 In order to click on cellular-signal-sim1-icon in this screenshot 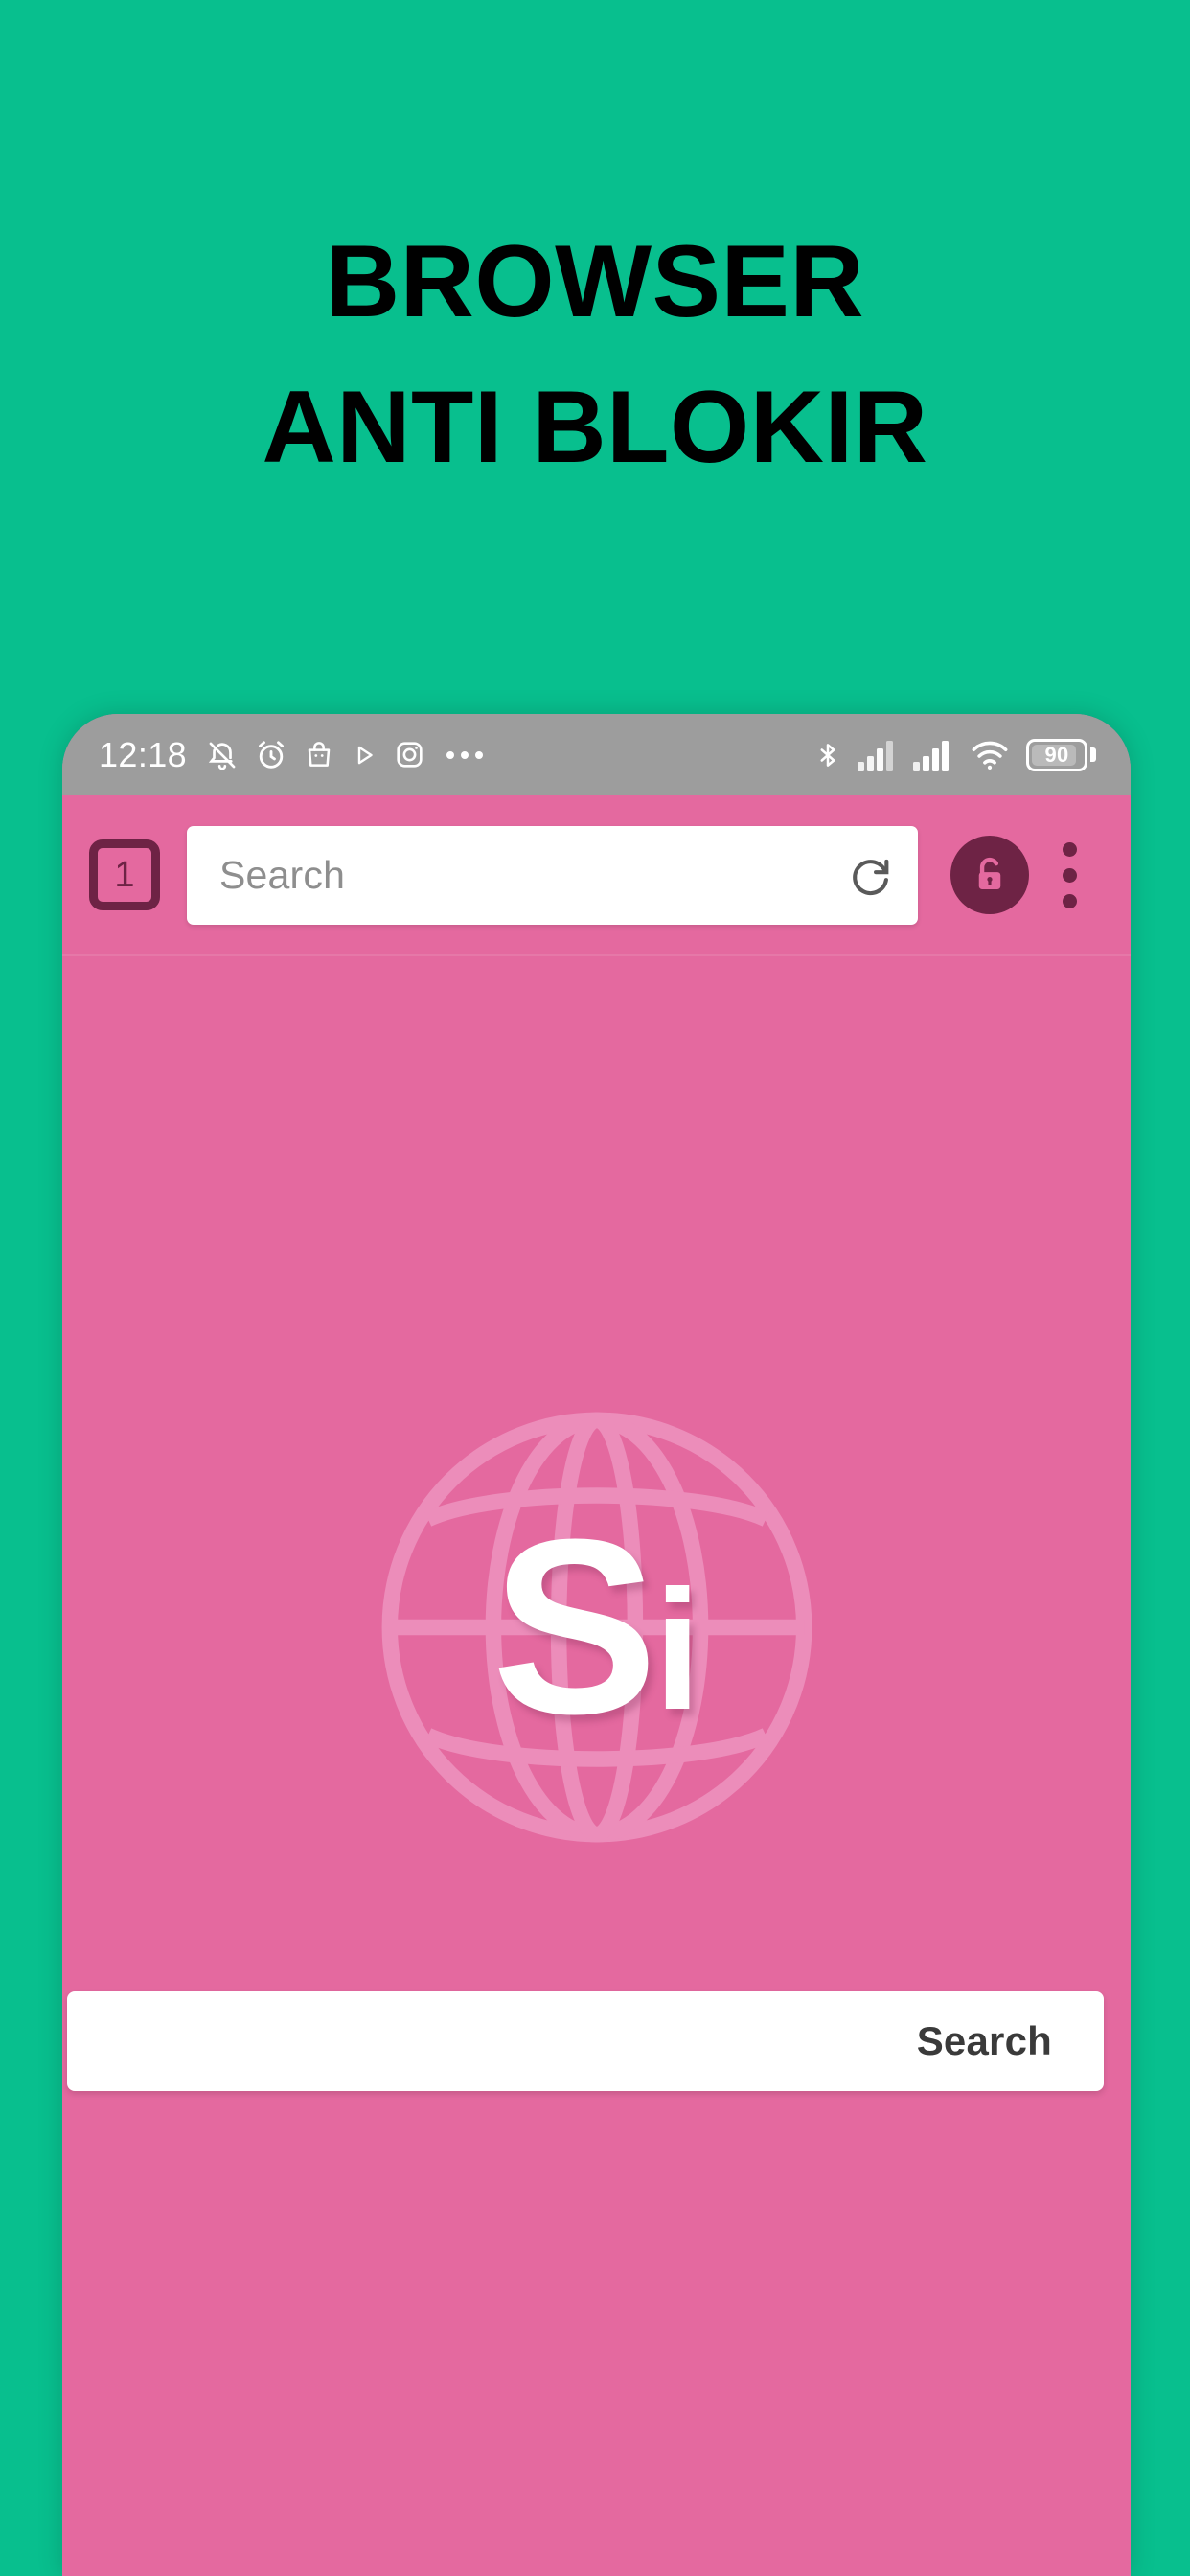, I will do `click(878, 755)`.